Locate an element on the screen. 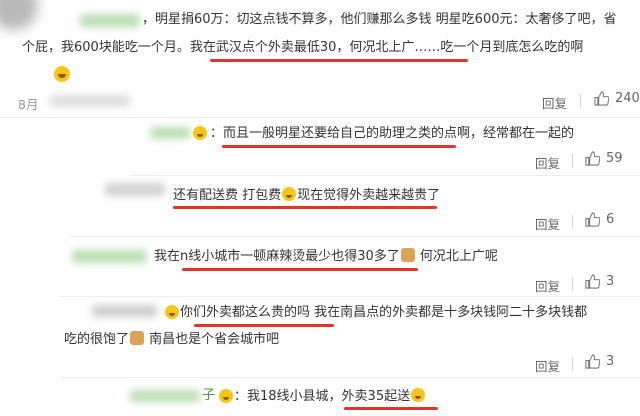 This screenshot has width=640, height=416. like-button: 6 is located at coordinates (599, 219).